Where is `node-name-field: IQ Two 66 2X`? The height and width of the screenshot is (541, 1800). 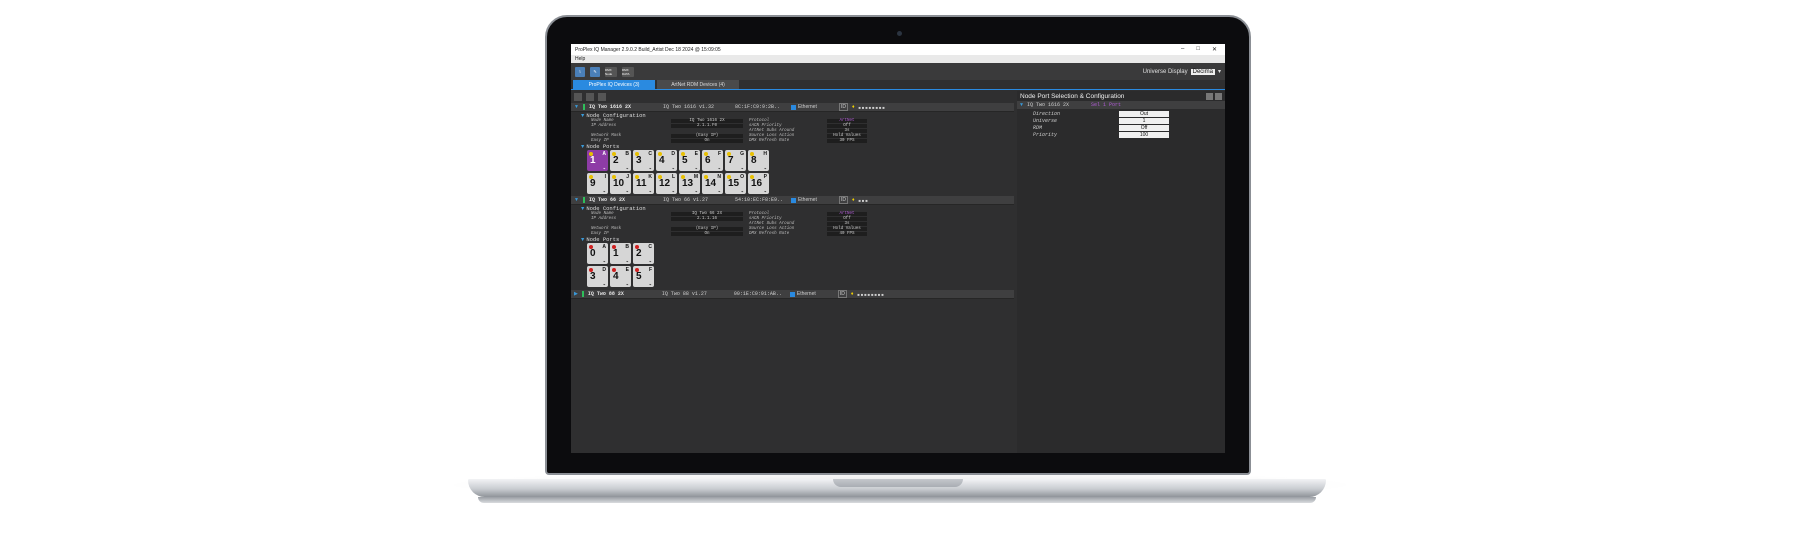 node-name-field: IQ Two 66 2X is located at coordinates (707, 214).